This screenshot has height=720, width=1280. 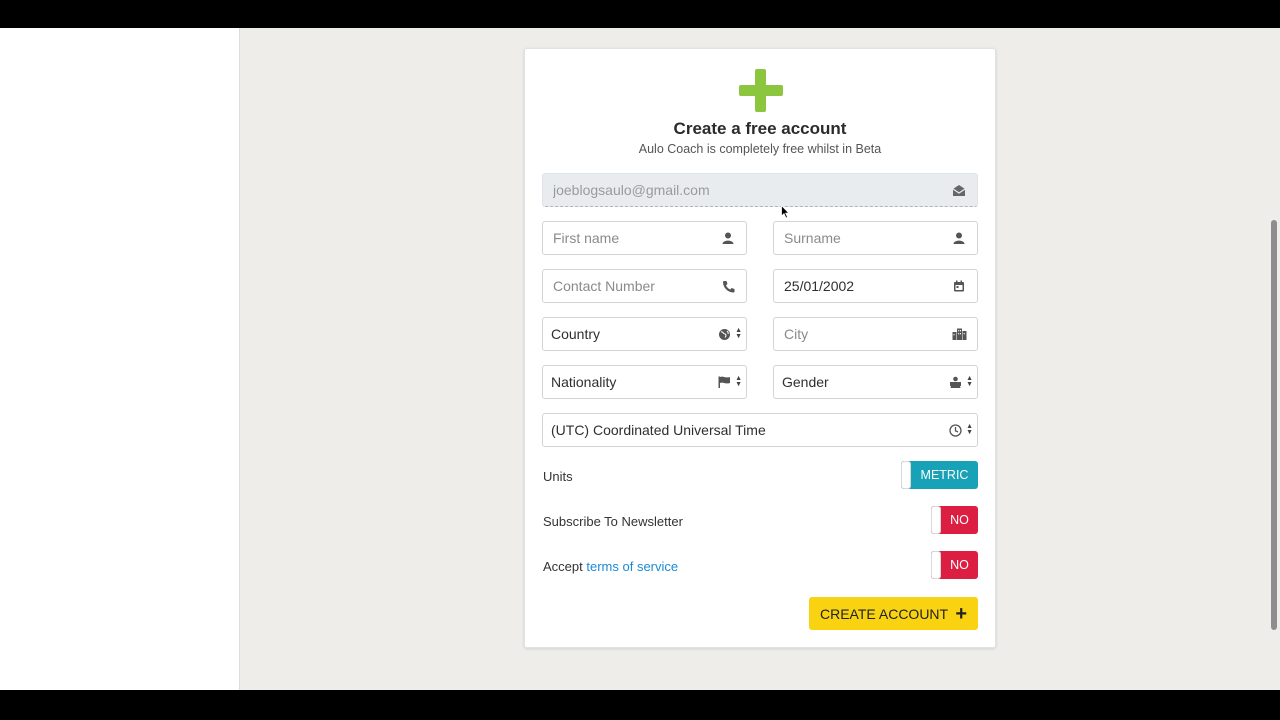 I want to click on timezone-select: (UTC) Coordinated Universal Time ▲ ▼, so click(x=760, y=430).